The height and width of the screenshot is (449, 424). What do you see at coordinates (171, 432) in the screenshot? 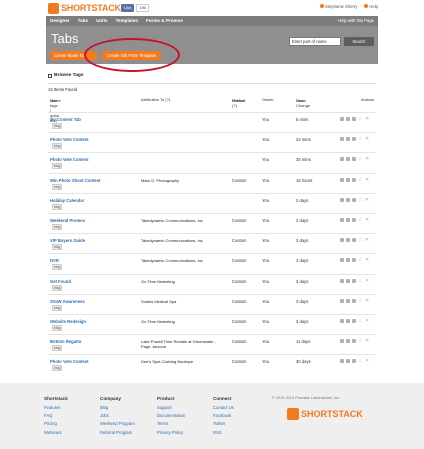
I see `footer-link: Privacy Policy` at bounding box center [171, 432].